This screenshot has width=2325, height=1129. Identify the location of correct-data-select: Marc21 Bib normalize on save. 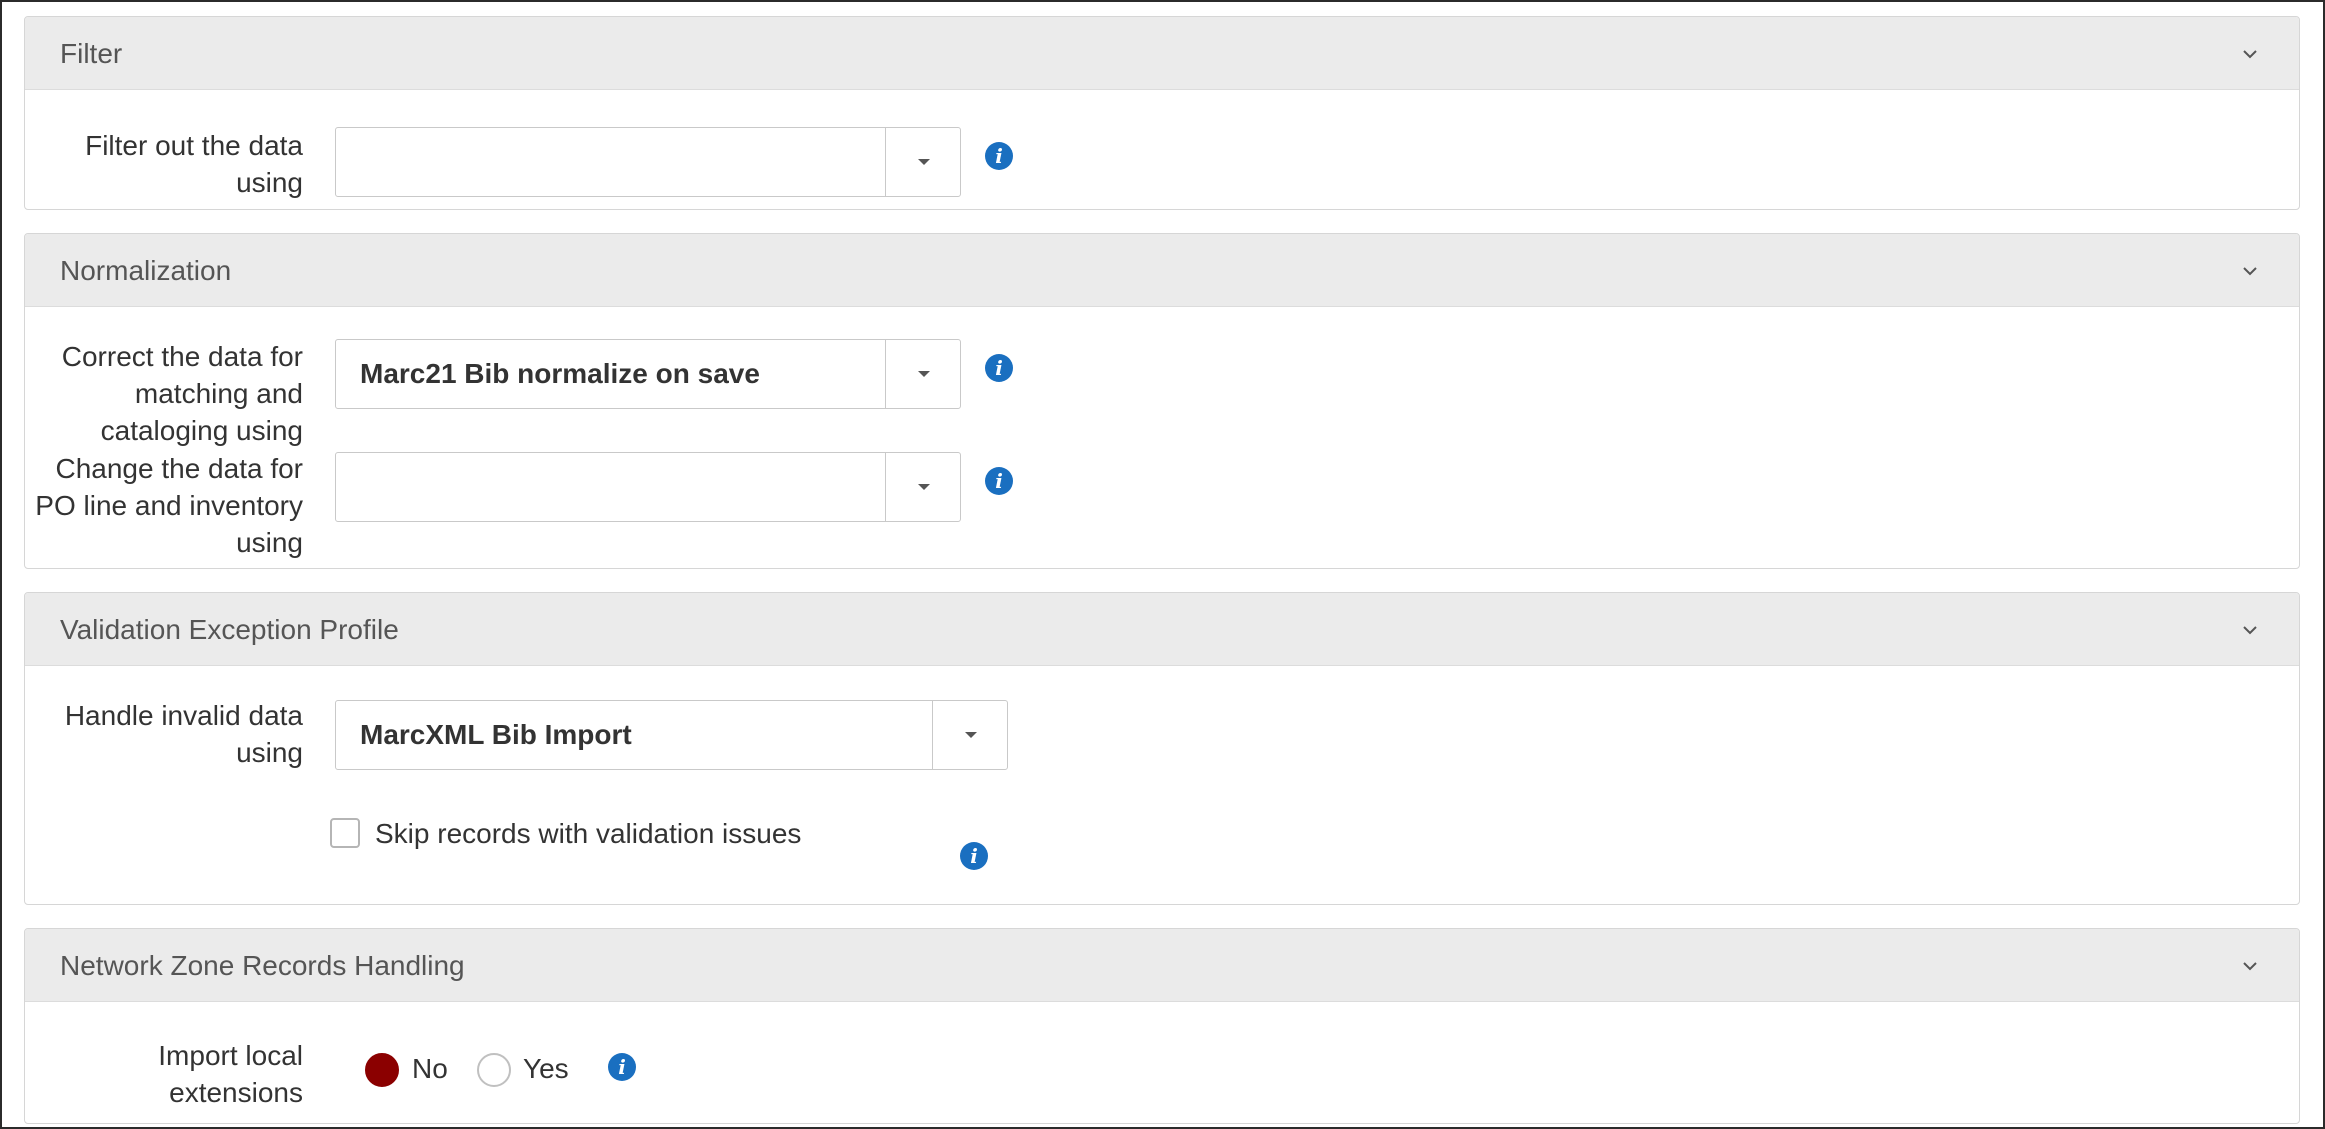
(648, 374).